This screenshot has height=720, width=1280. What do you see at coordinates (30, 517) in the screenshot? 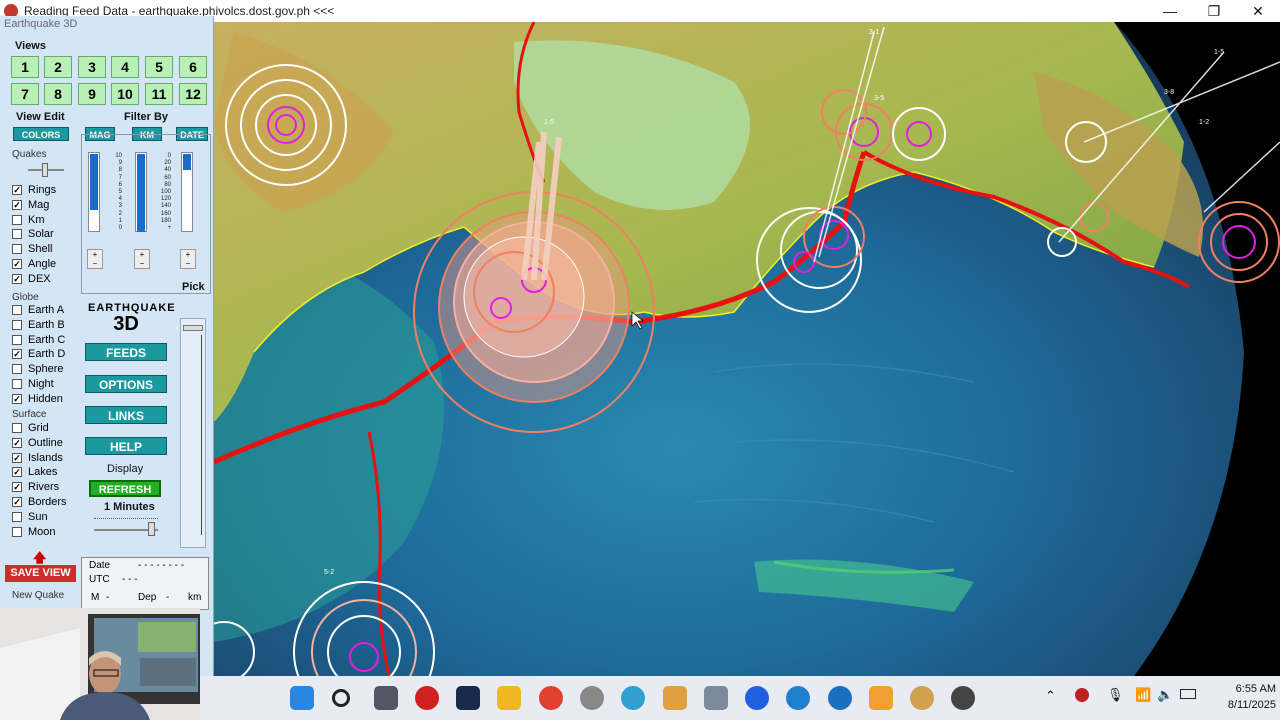
I see `checkbox-sun: Sun` at bounding box center [30, 517].